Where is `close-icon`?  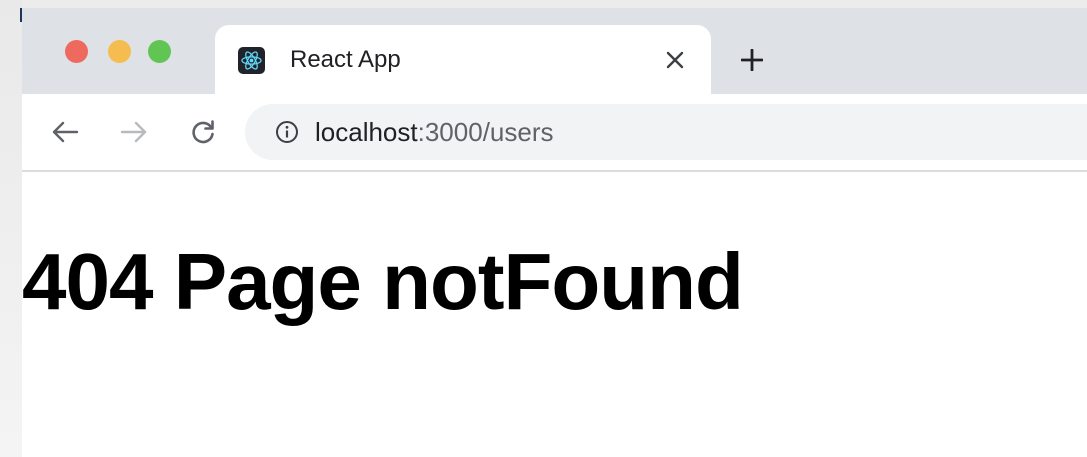
close-icon is located at coordinates (675, 60).